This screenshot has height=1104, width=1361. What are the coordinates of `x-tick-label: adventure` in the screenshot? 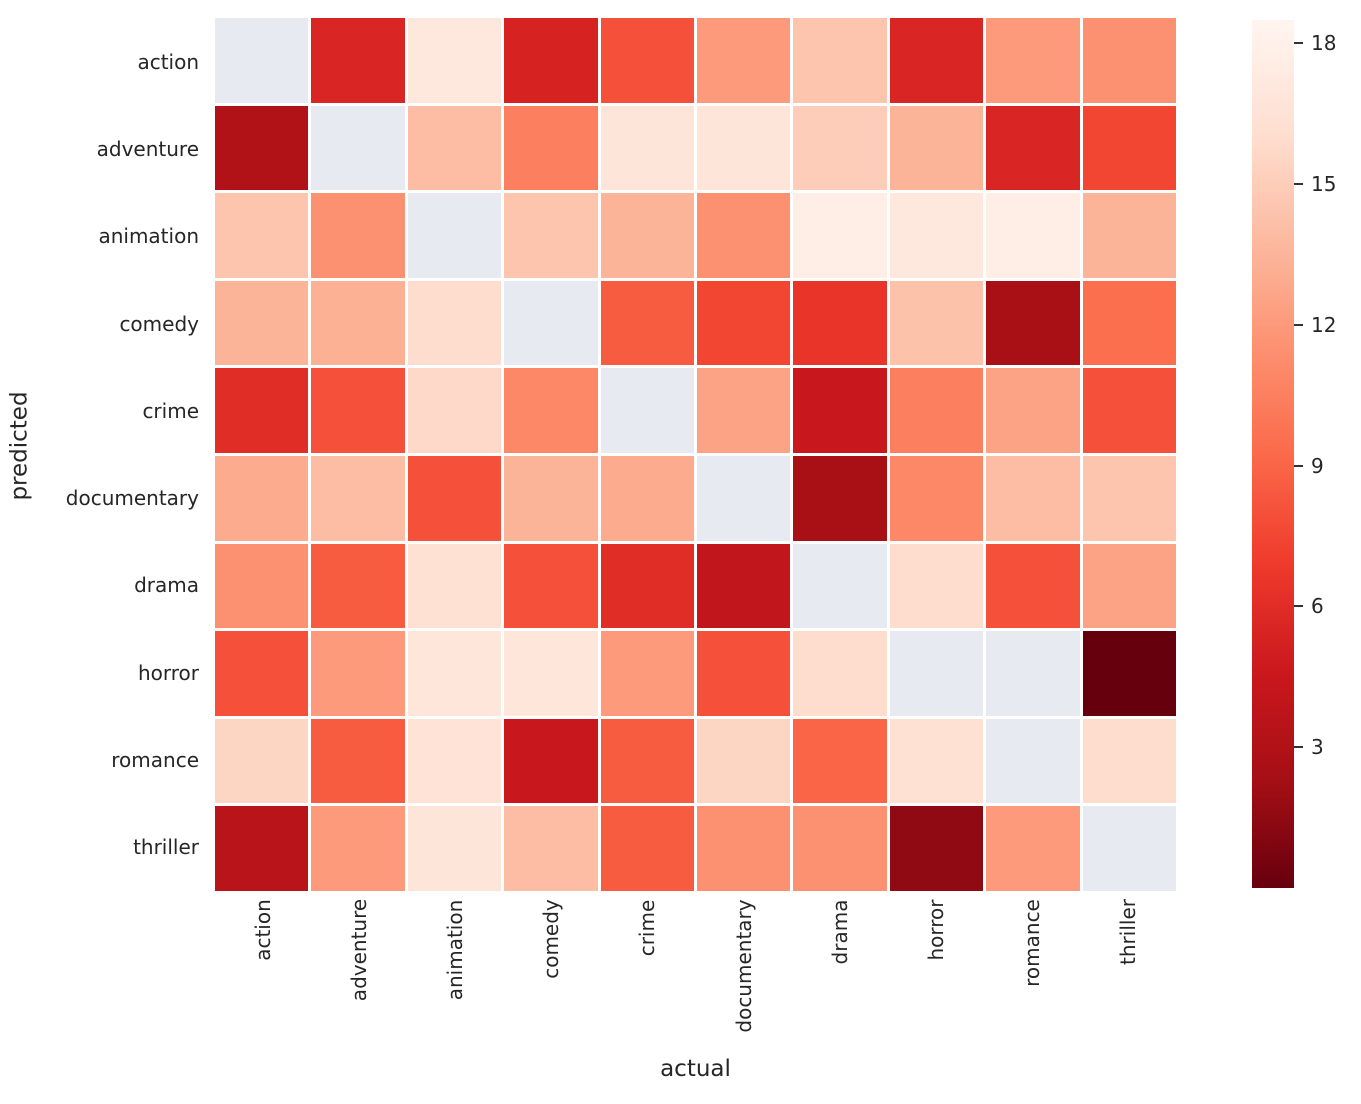 It's located at (359, 970).